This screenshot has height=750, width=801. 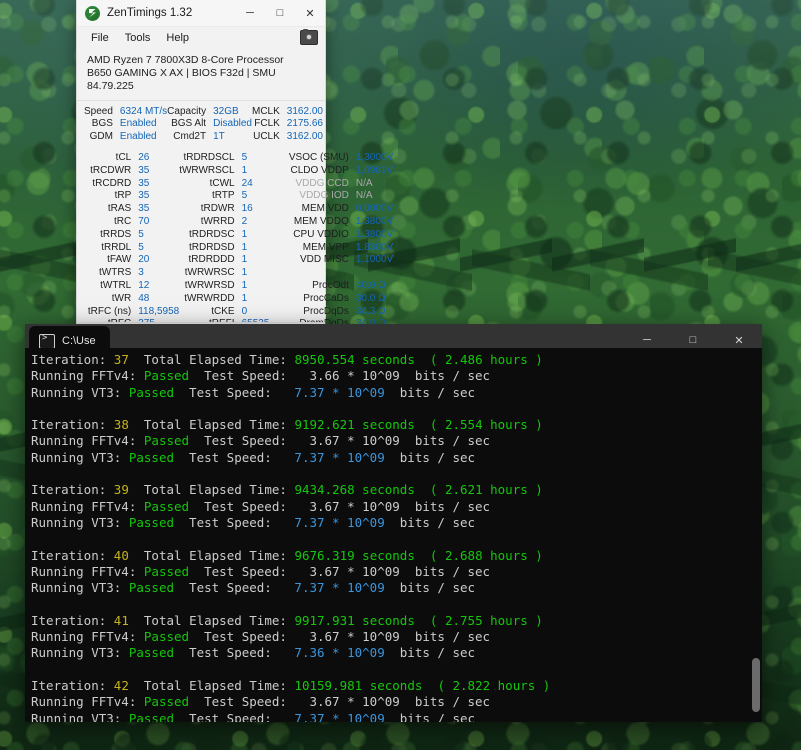 I want to click on timing-label-a: tWR, so click(x=121, y=298).